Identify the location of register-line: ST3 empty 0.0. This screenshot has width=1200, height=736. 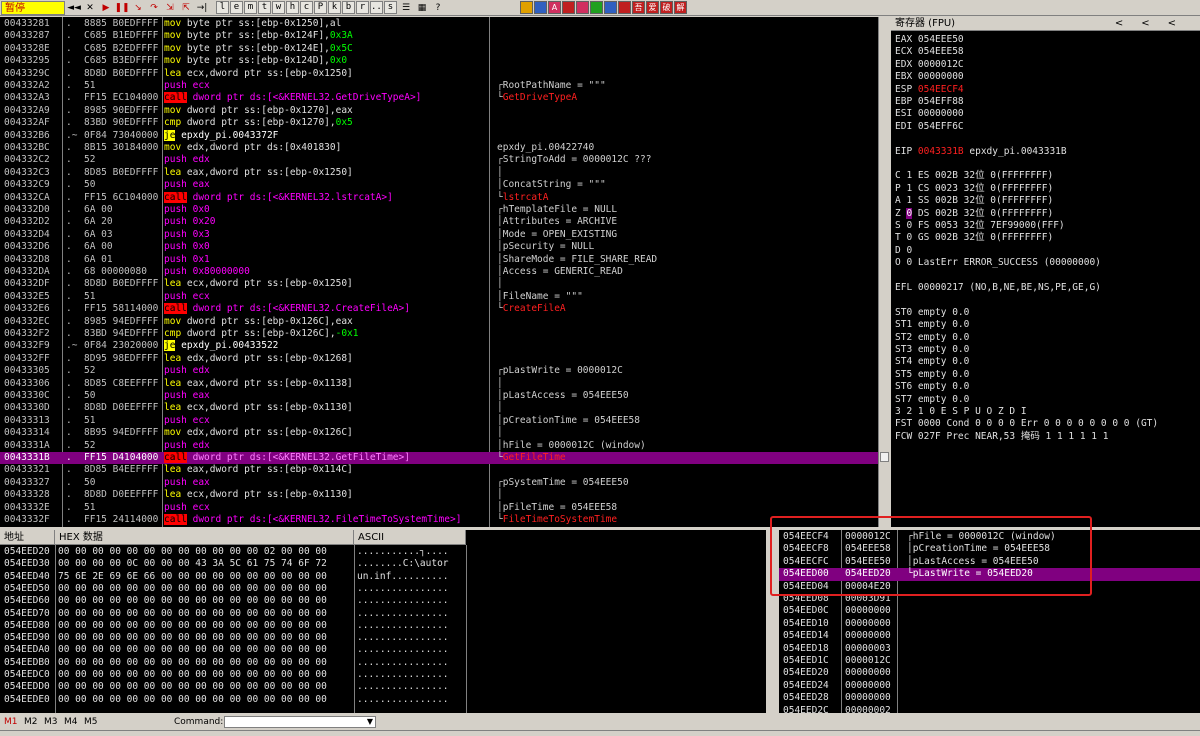
(932, 350).